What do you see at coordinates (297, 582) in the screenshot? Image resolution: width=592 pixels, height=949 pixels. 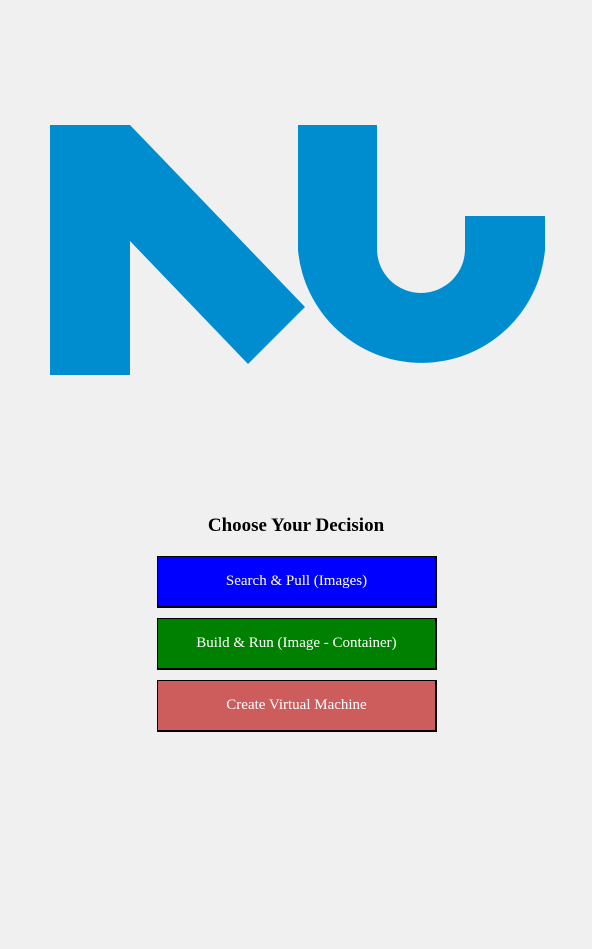 I see `search-pull-images-button: Search & Pull (Images)` at bounding box center [297, 582].